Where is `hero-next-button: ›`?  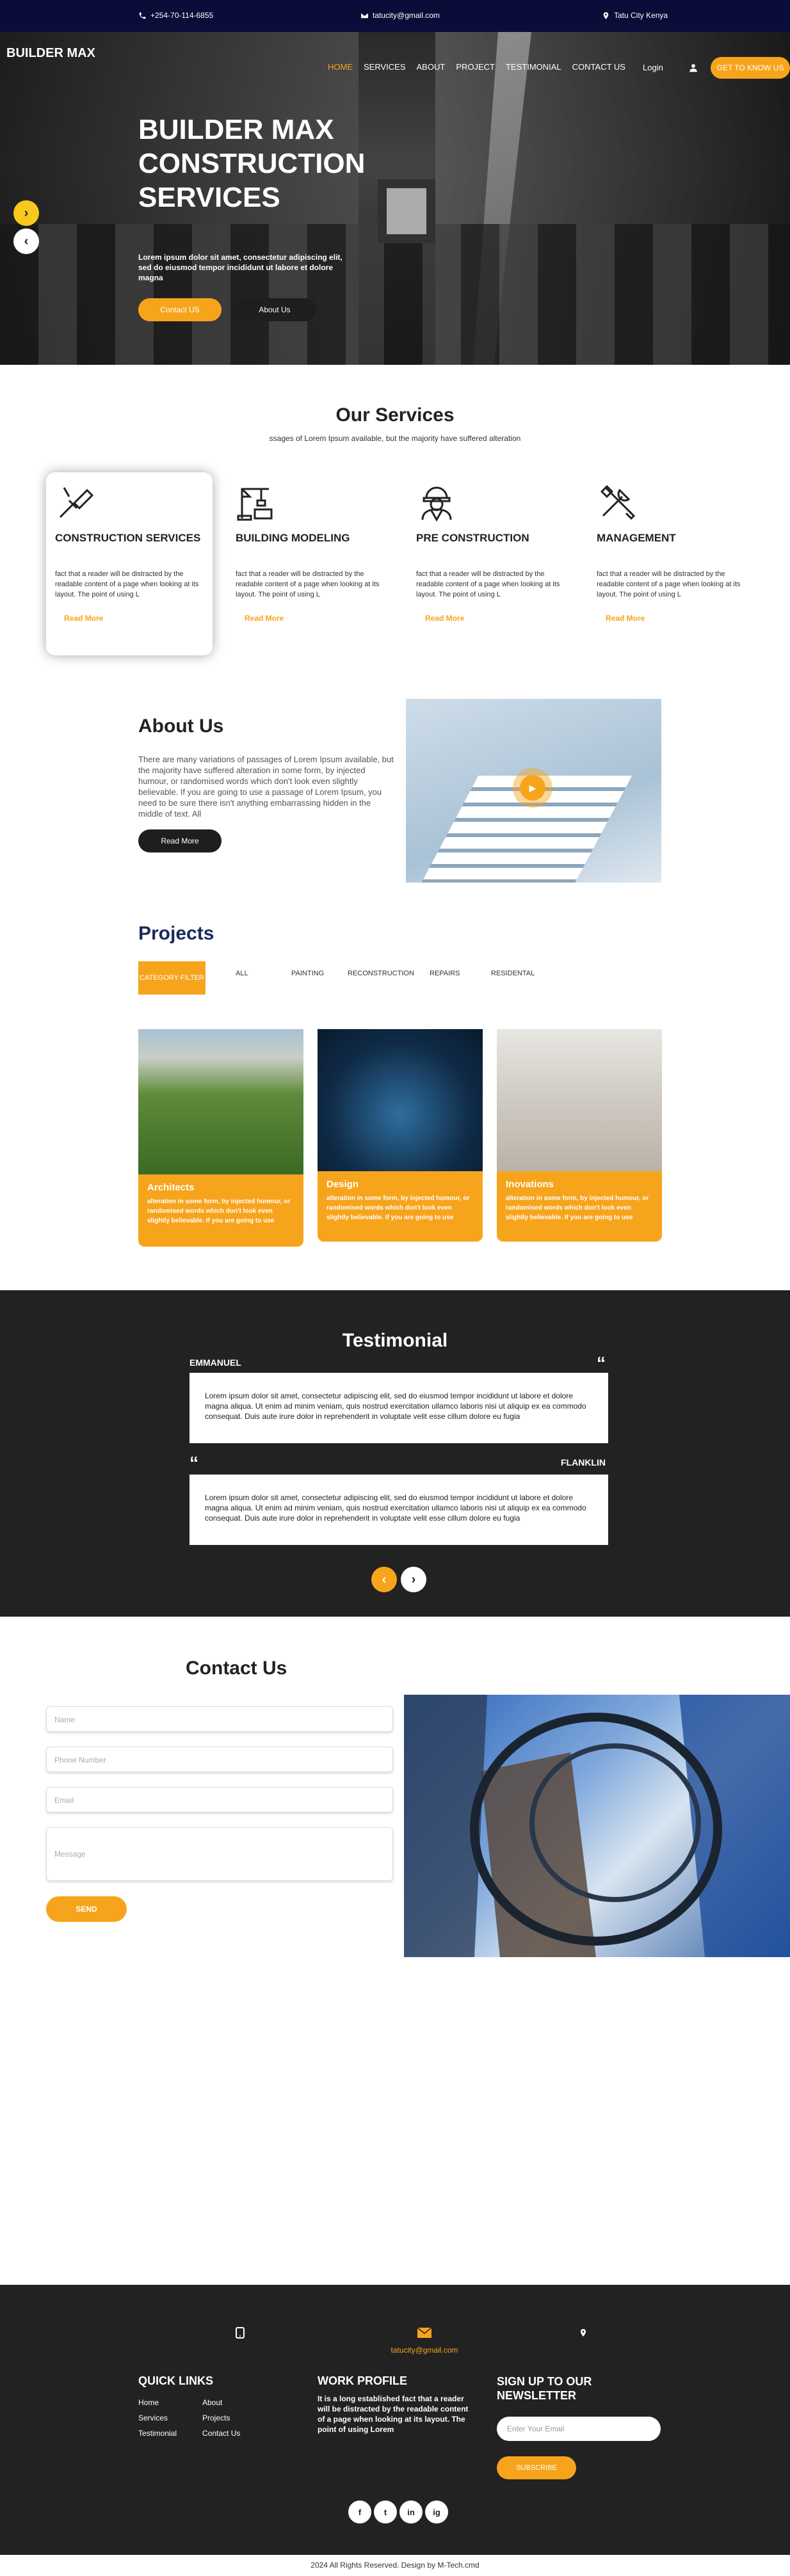
hero-next-button: › is located at coordinates (26, 213).